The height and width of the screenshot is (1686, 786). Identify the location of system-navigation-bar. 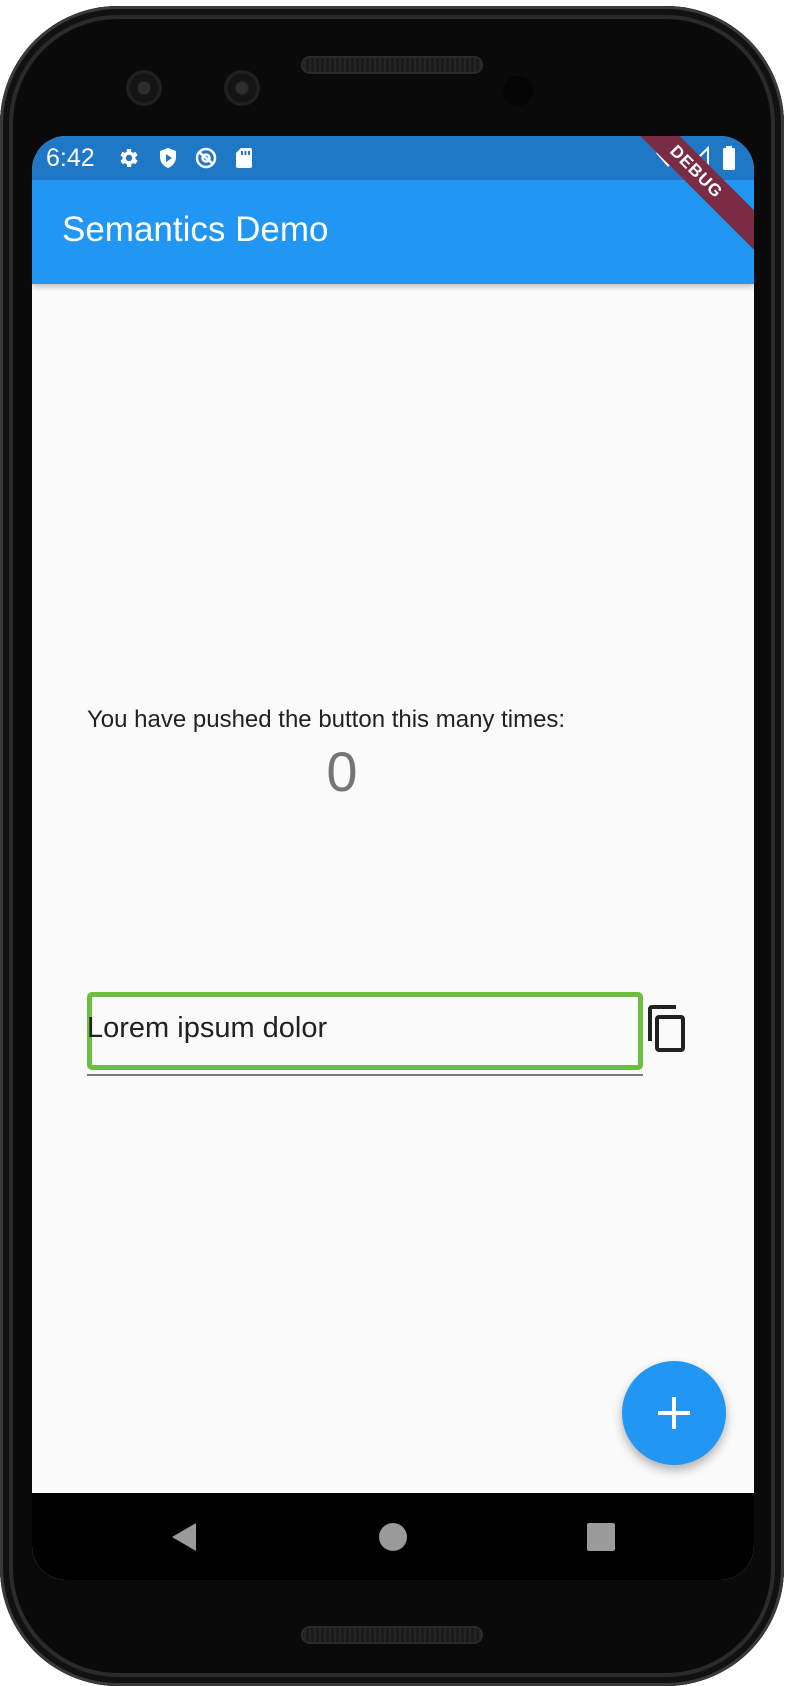
(393, 1536).